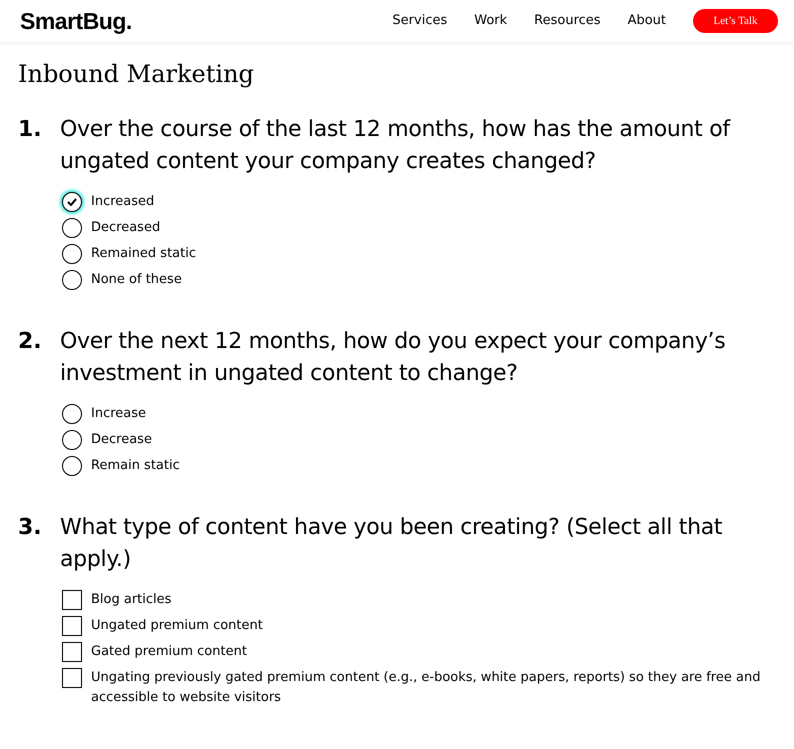 Image resolution: width=794 pixels, height=749 pixels. What do you see at coordinates (420, 21) in the screenshot?
I see `nav-link: Services` at bounding box center [420, 21].